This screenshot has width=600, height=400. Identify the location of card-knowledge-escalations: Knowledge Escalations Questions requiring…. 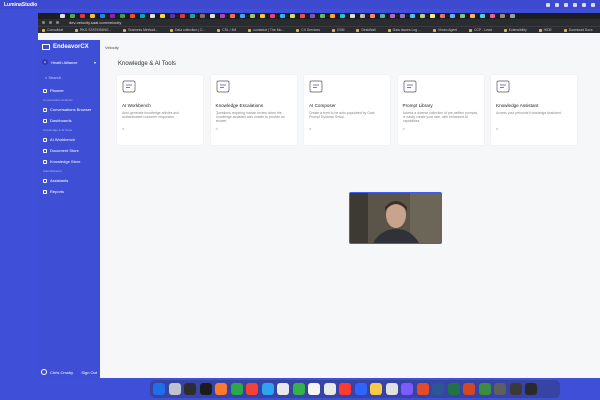
(253, 110).